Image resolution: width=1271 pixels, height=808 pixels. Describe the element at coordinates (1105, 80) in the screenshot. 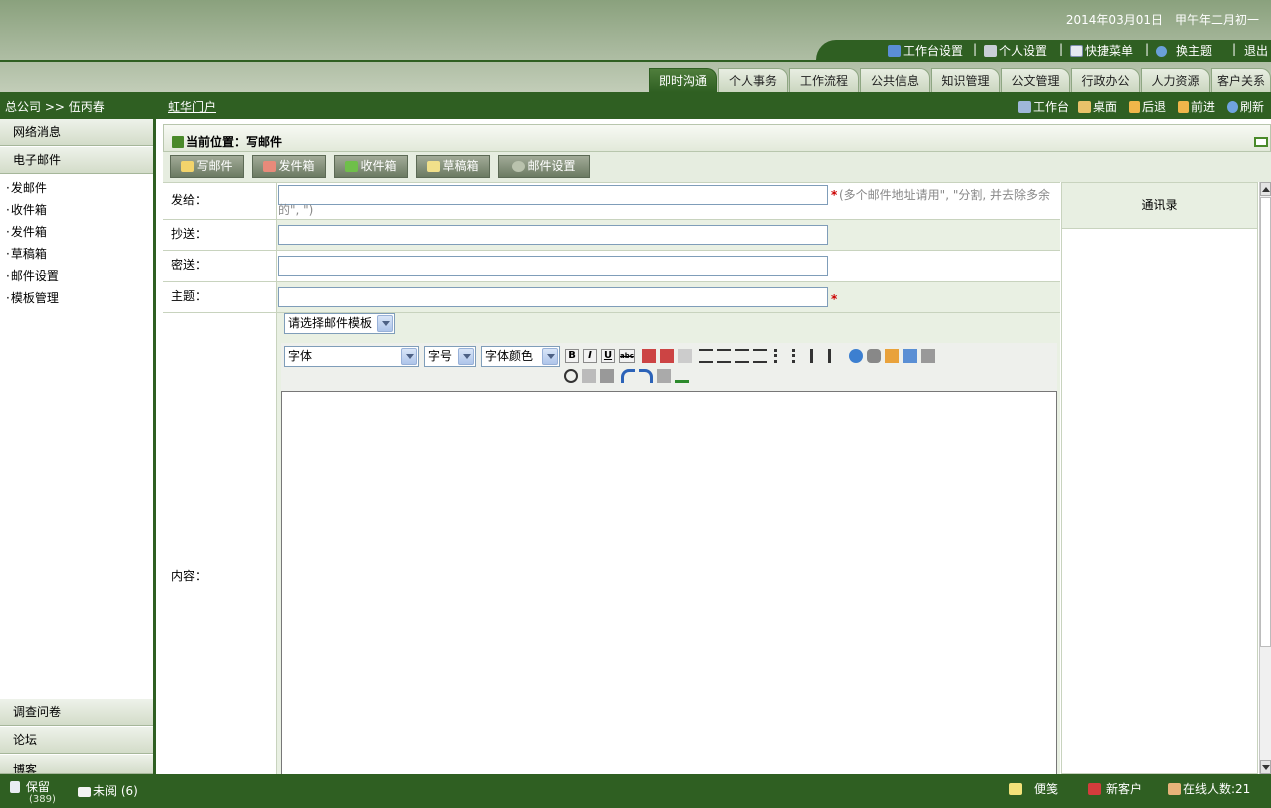

I see `tab-administration: 行政办公` at that location.